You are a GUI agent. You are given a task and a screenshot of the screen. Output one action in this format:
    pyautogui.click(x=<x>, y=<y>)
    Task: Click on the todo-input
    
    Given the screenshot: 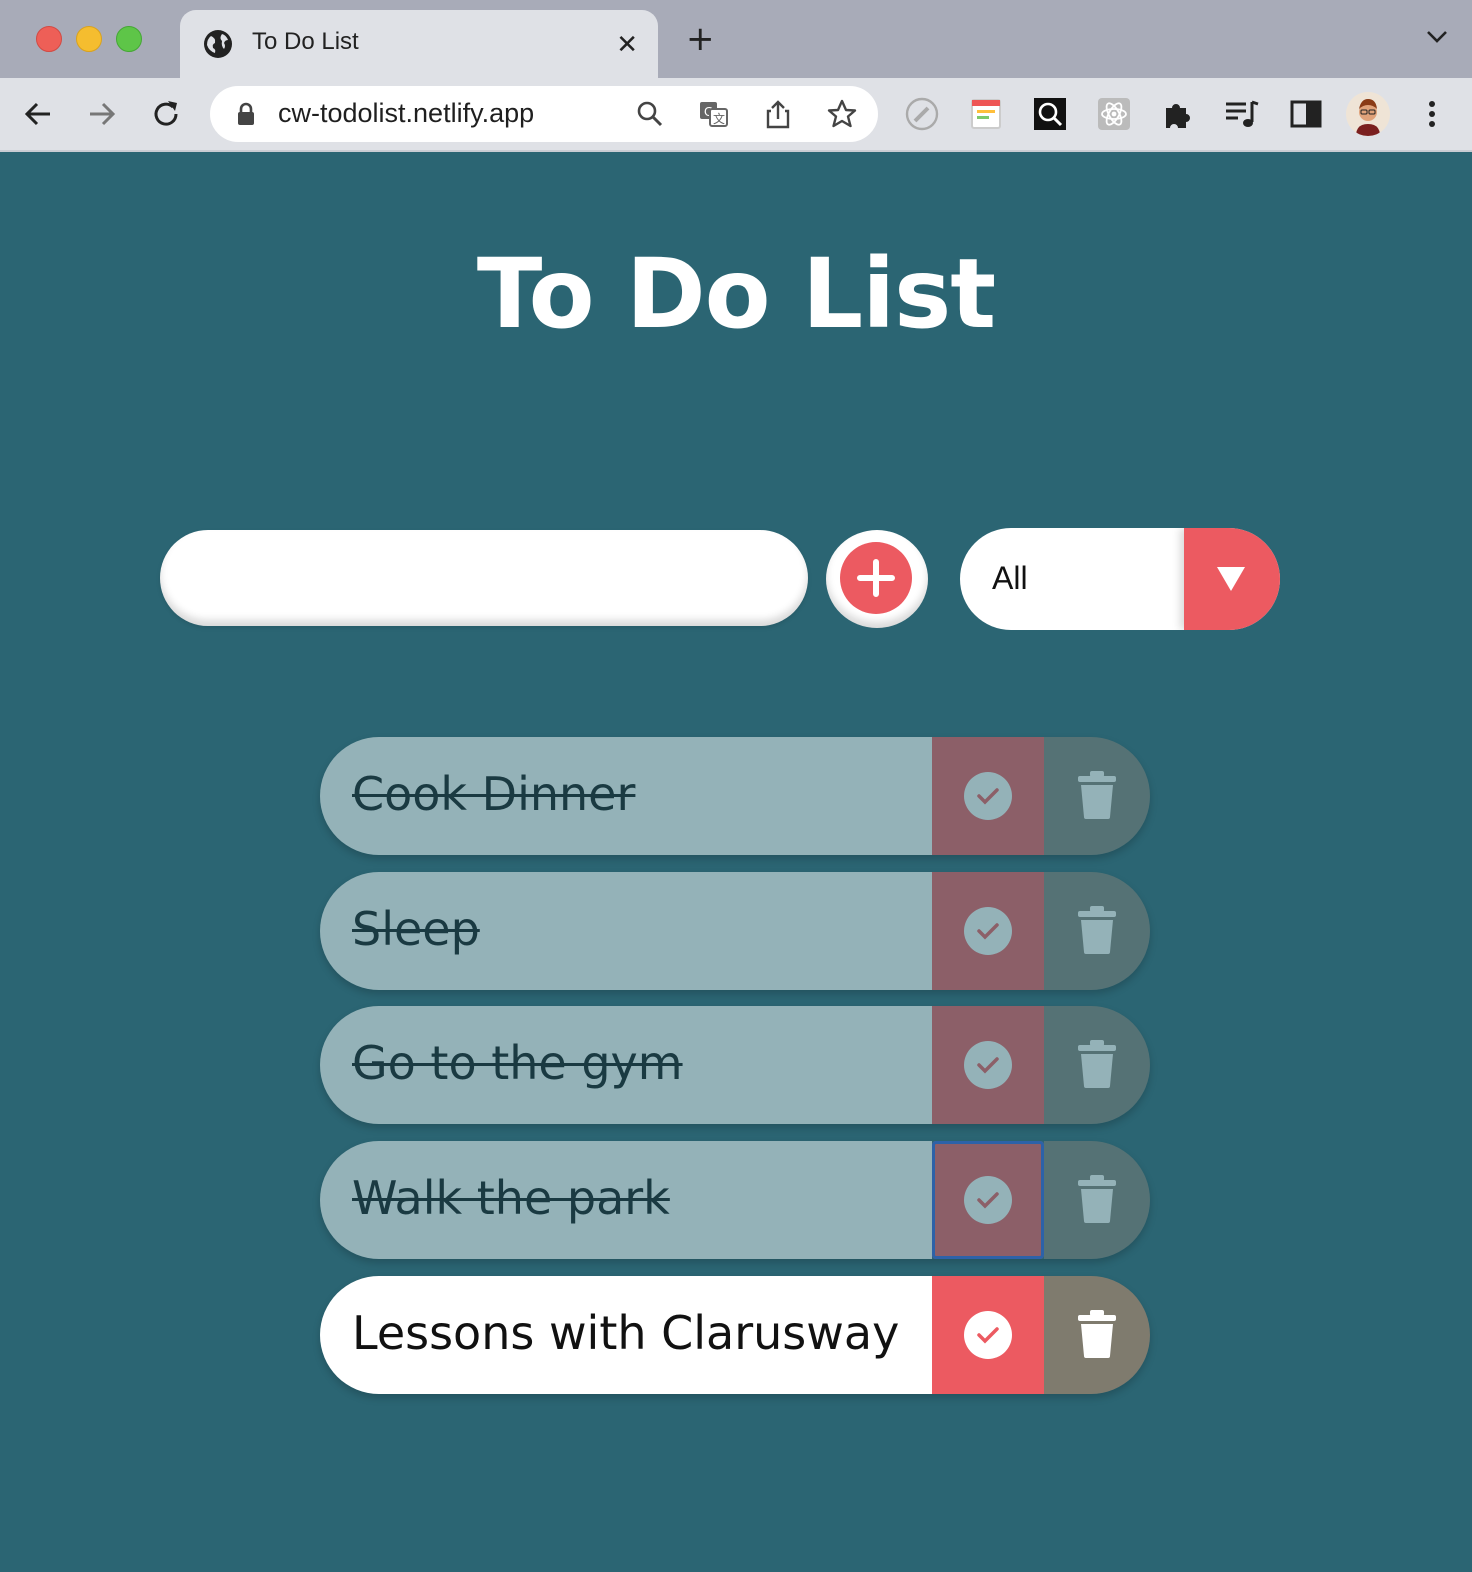 What is the action you would take?
    pyautogui.click(x=484, y=578)
    